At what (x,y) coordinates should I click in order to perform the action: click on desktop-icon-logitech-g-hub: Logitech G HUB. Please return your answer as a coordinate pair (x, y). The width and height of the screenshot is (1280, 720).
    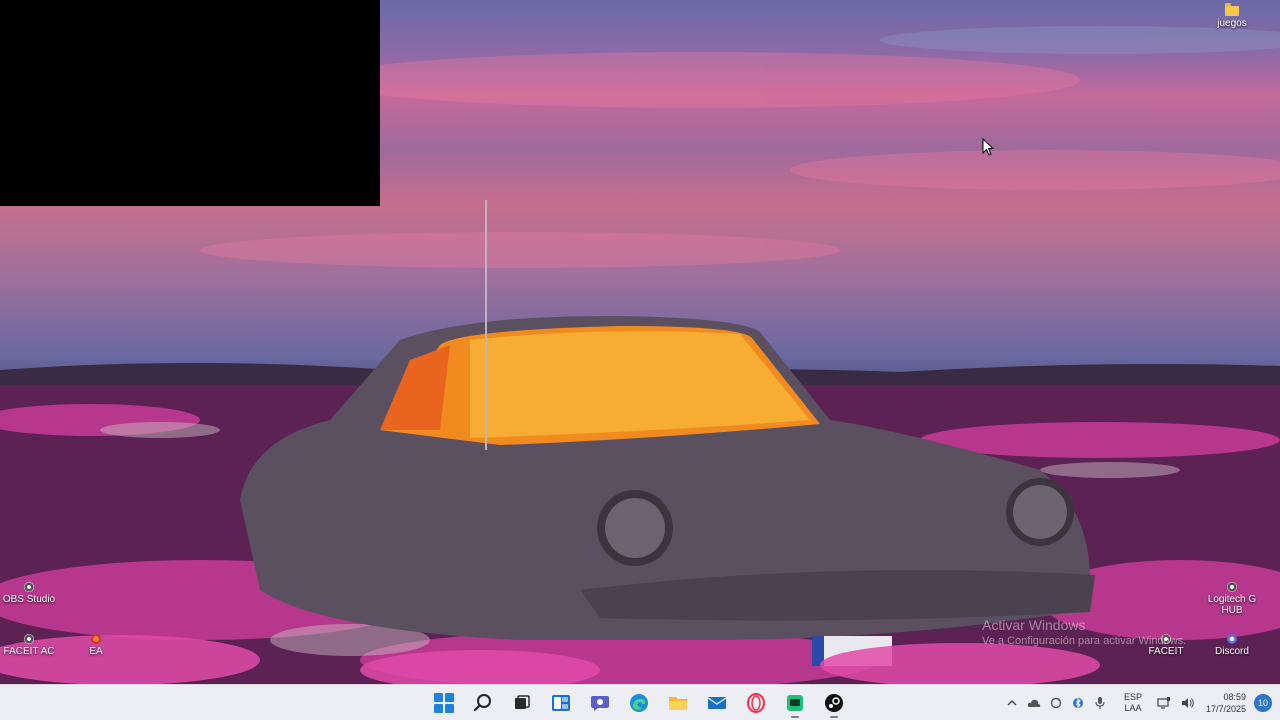
    Looking at the image, I should click on (1232, 599).